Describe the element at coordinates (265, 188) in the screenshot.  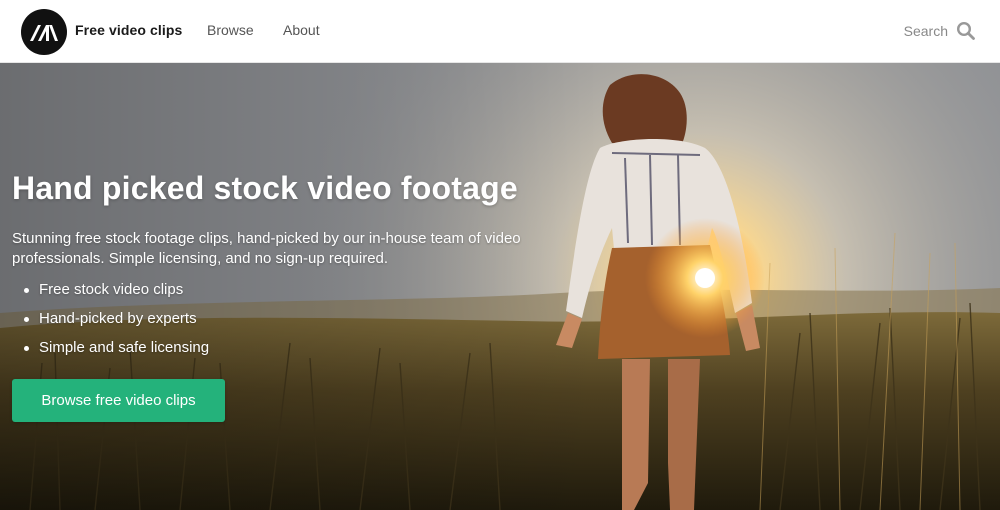
I see `hero-title: Hand picked stock video footage` at that location.